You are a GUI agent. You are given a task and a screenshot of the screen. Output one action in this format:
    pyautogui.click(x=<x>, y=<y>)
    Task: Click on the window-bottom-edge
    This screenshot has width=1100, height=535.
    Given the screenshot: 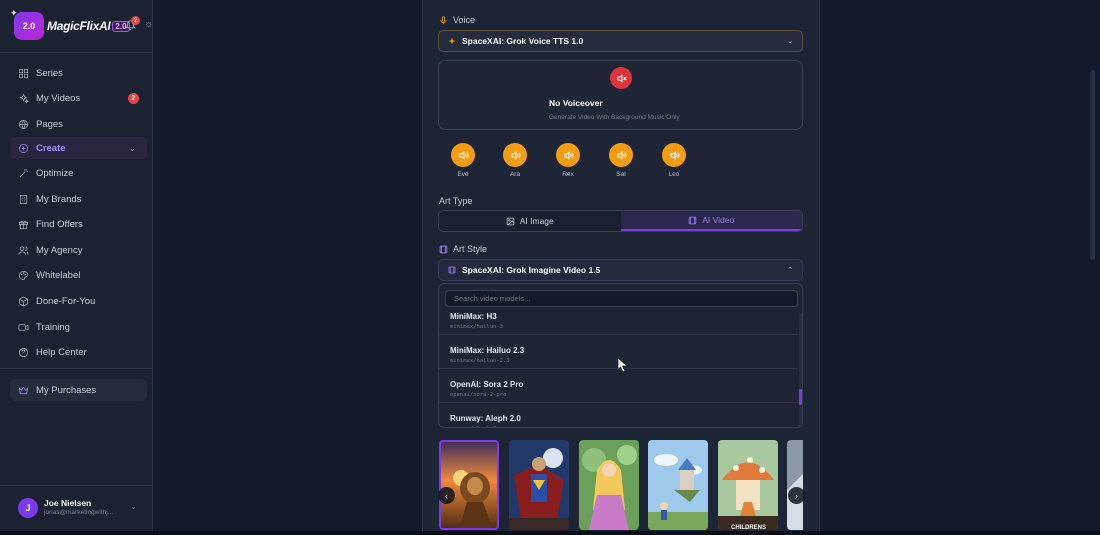 What is the action you would take?
    pyautogui.click(x=550, y=533)
    